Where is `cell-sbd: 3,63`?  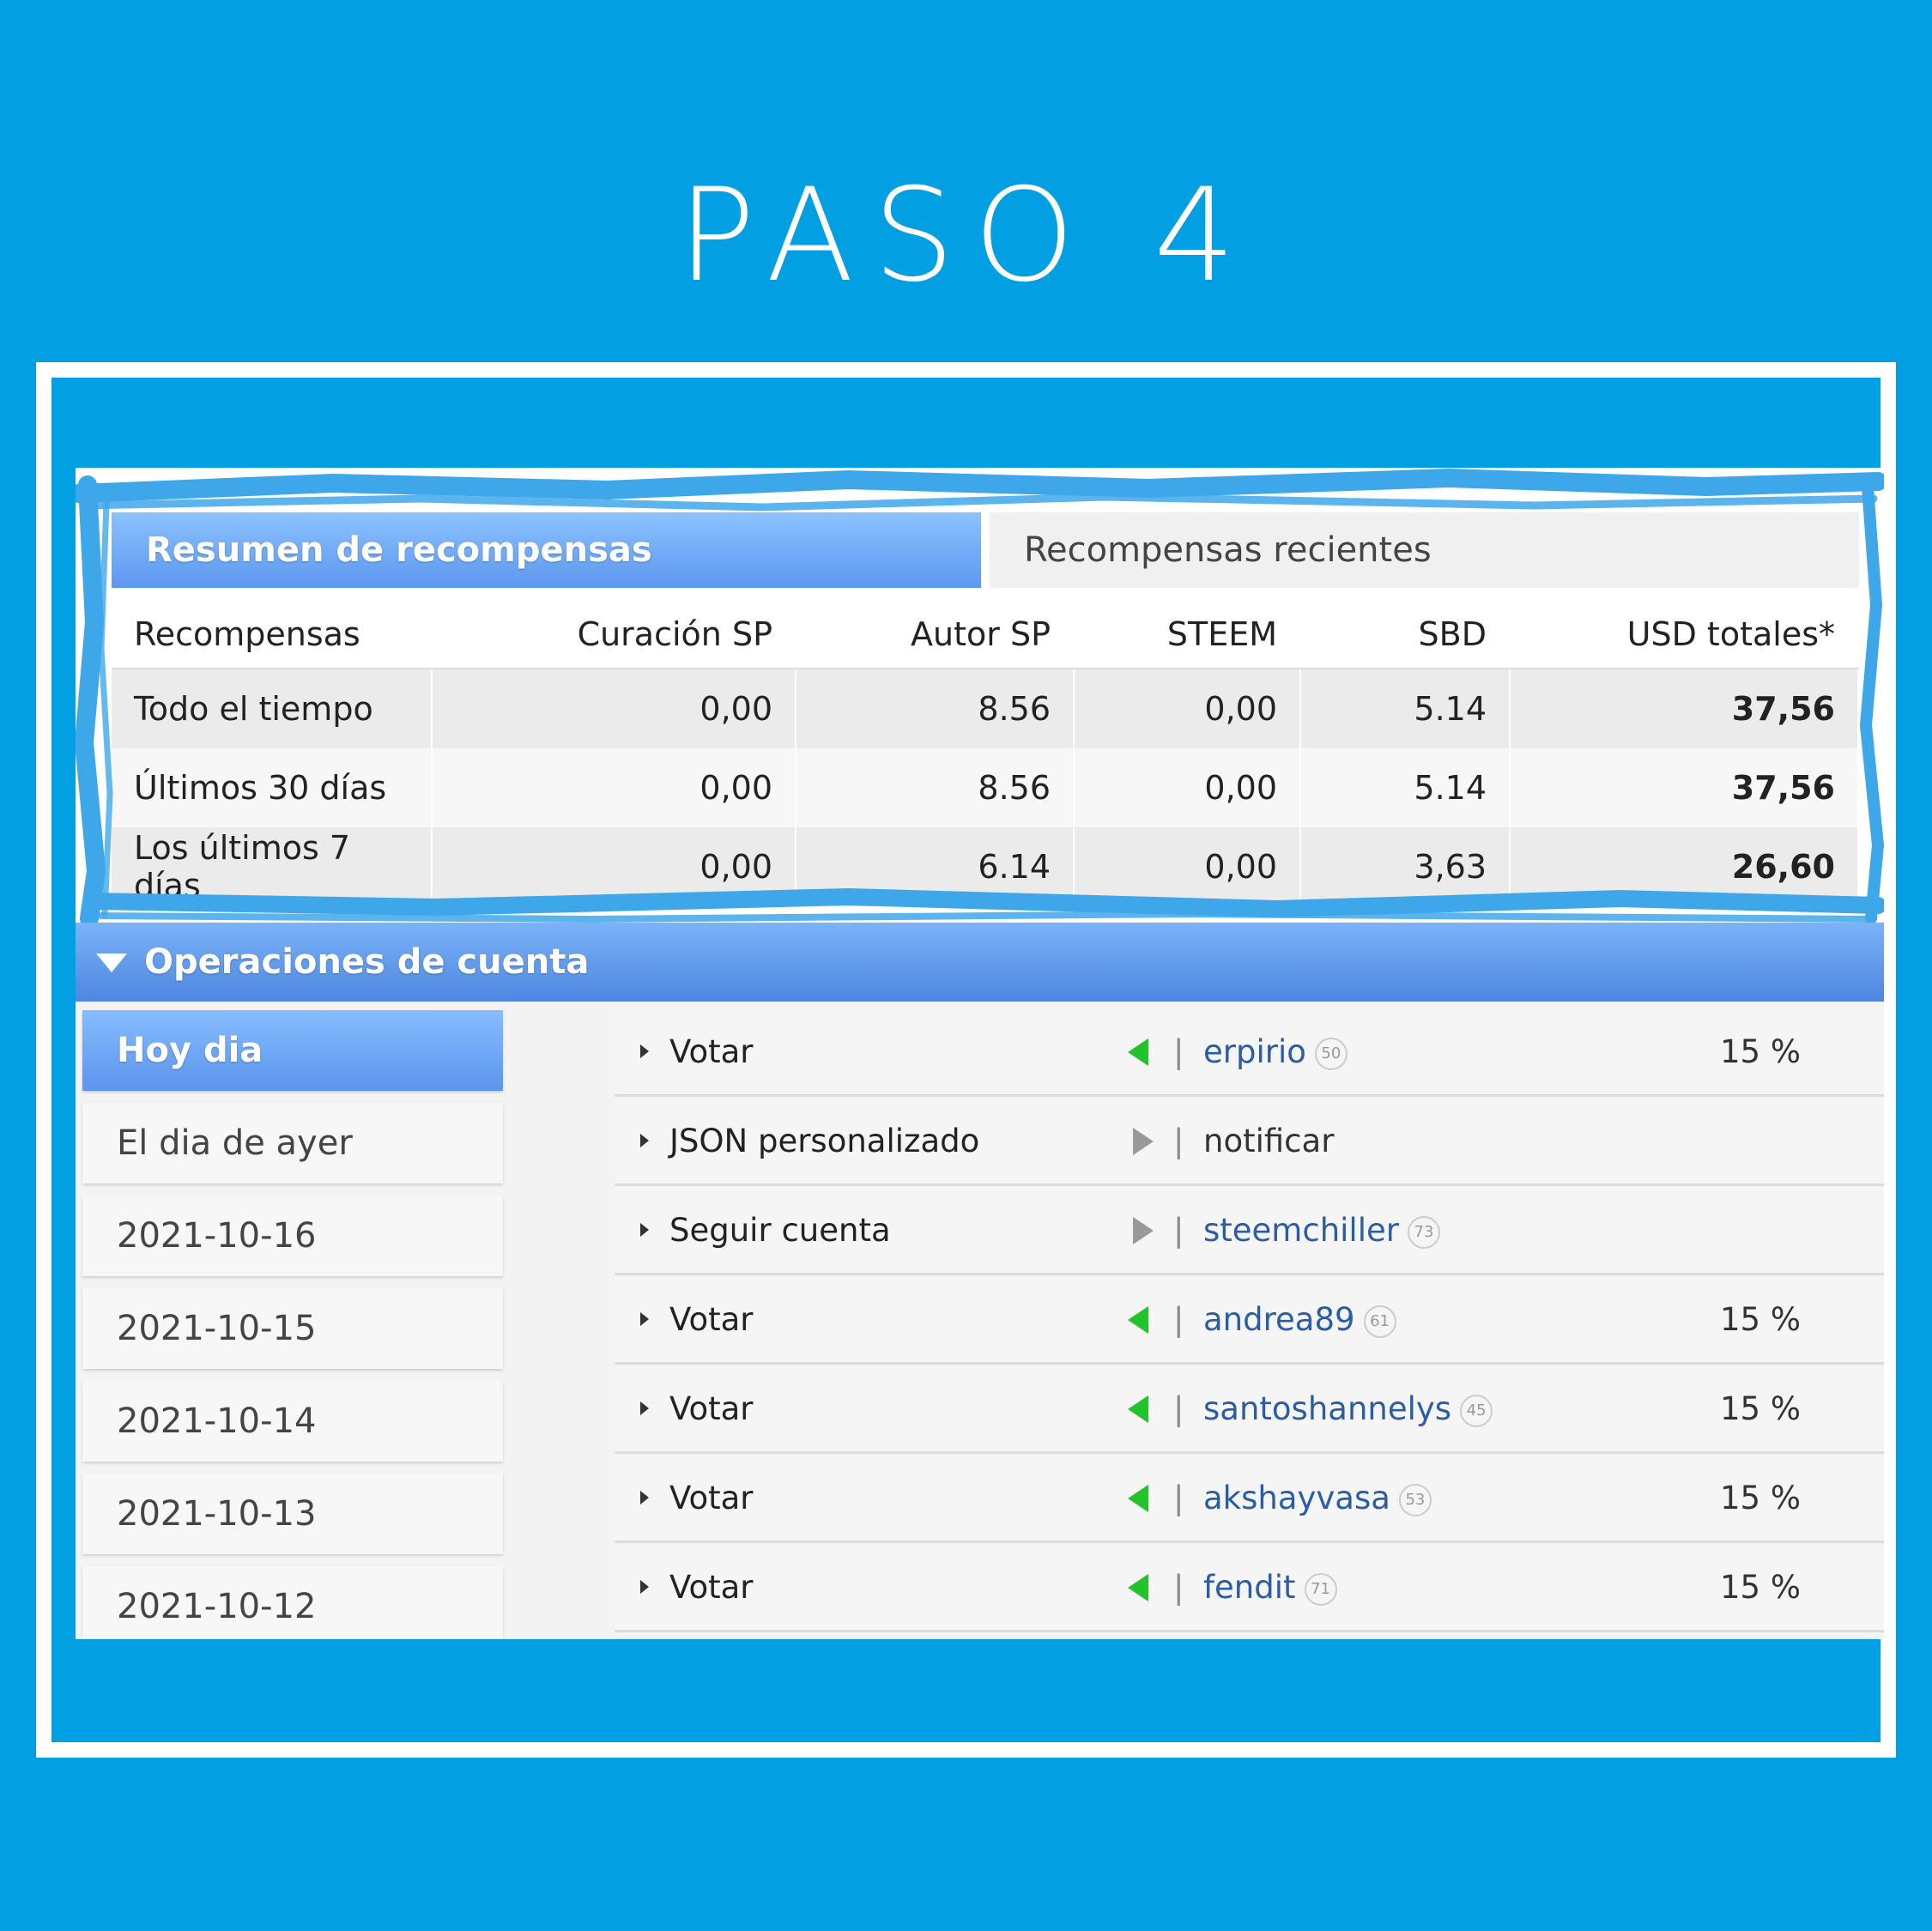
cell-sbd: 3,63 is located at coordinates (1405, 866).